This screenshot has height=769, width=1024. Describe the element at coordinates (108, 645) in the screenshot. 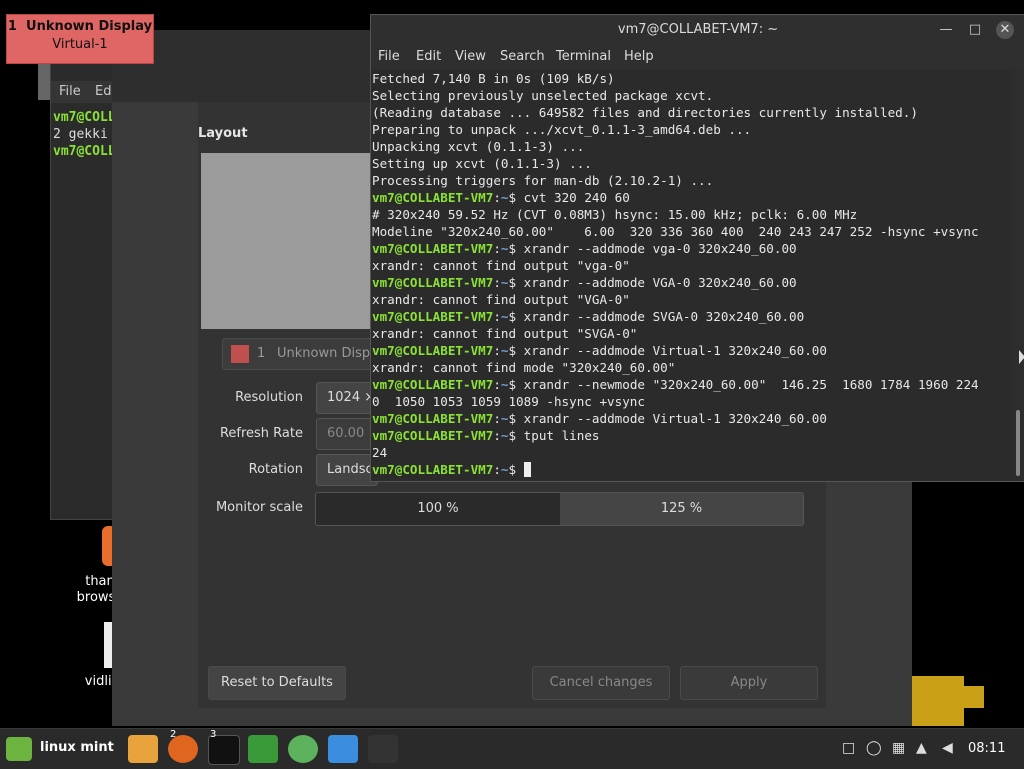

I see `vidlii-desktop-icon` at that location.